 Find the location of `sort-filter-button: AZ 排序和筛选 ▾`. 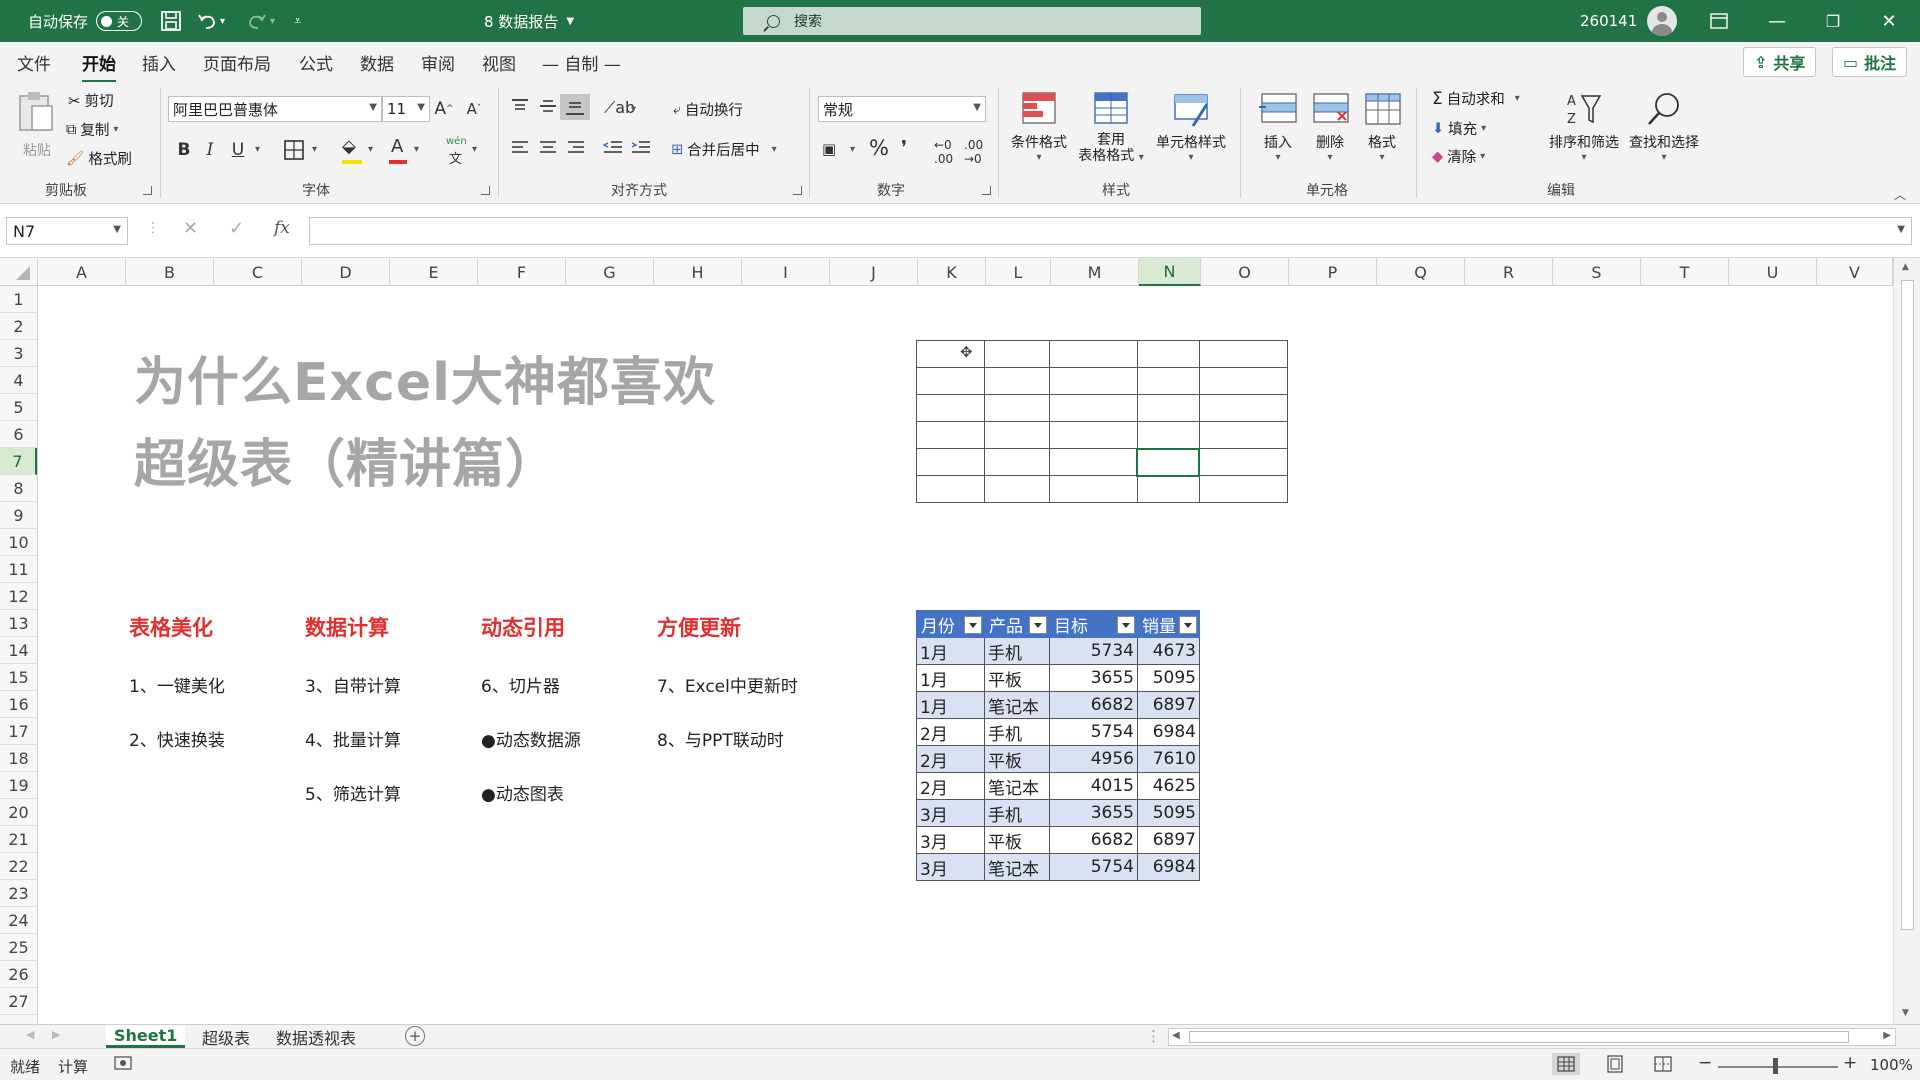

sort-filter-button: AZ 排序和筛选 ▾ is located at coordinates (1584, 133).